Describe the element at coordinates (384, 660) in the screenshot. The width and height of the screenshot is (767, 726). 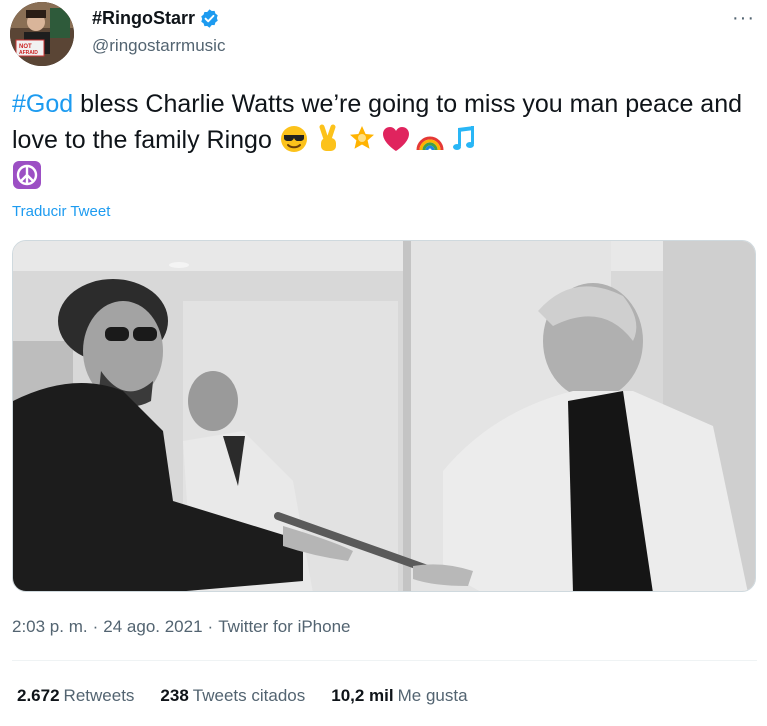
I see `divider` at that location.